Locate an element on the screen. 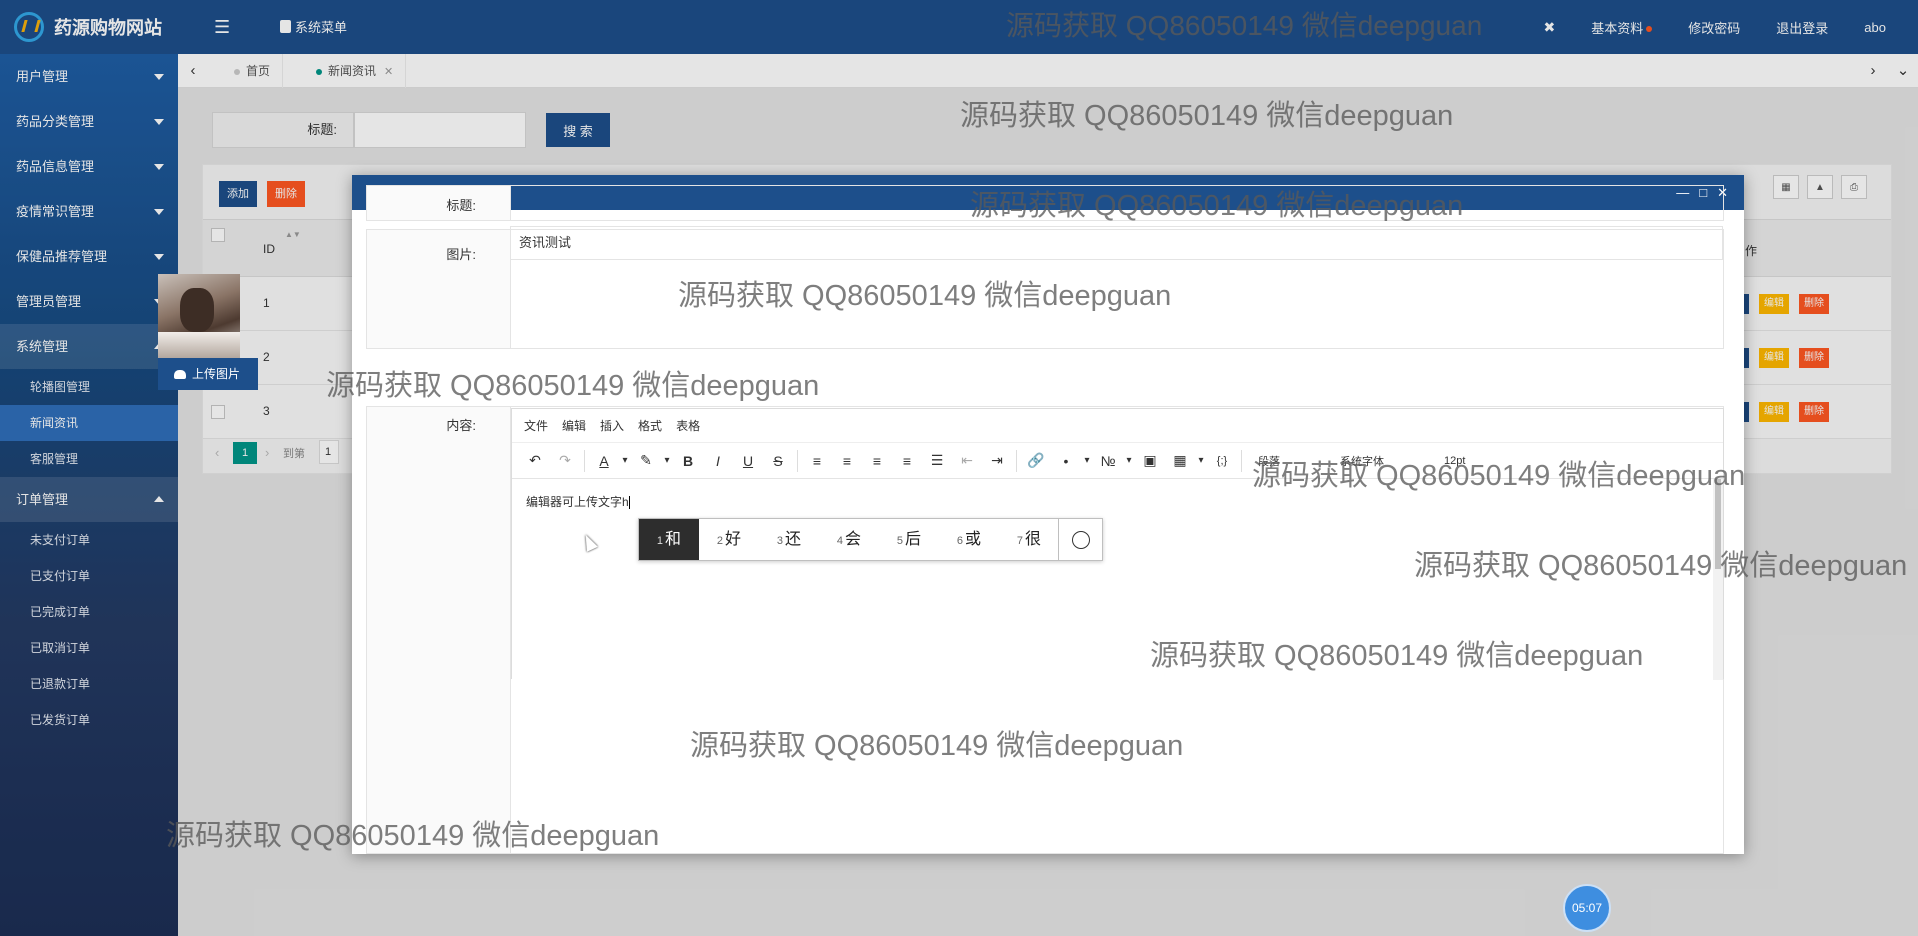 The height and width of the screenshot is (936, 1918). indent-icon: ⇥ is located at coordinates (997, 460).